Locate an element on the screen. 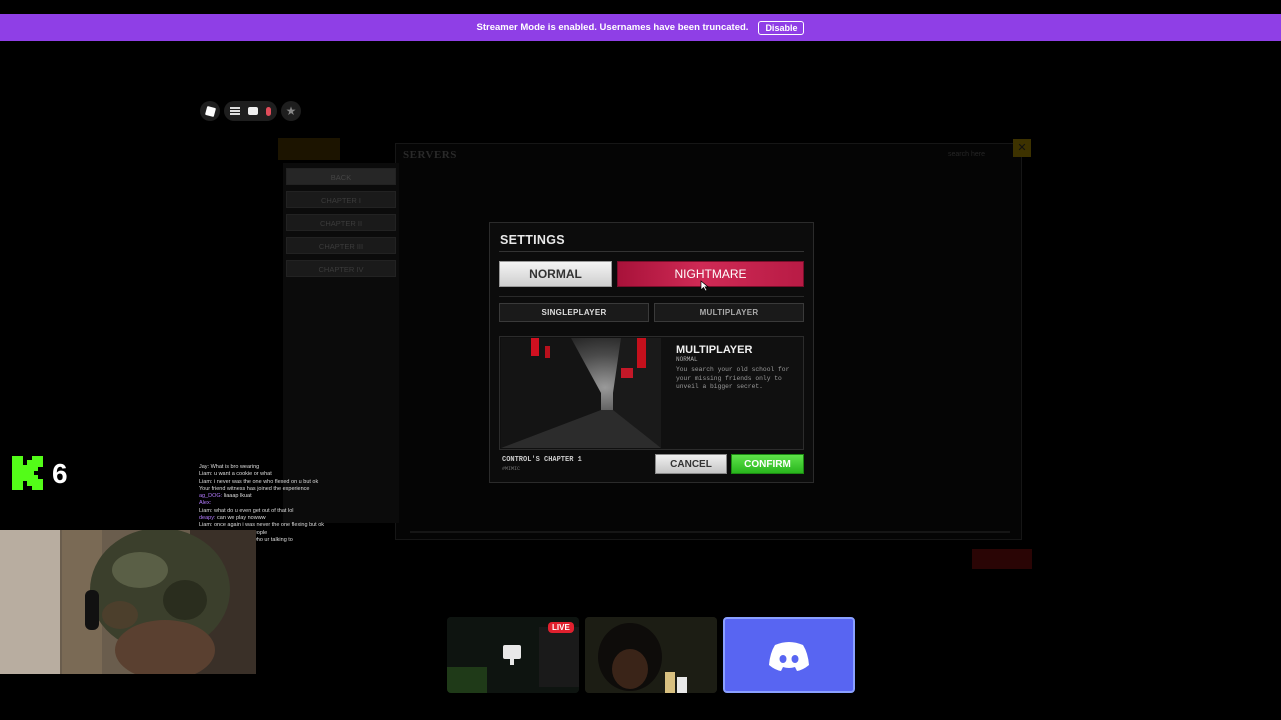 The image size is (1281, 720). camera-preview-card is located at coordinates (651, 655).